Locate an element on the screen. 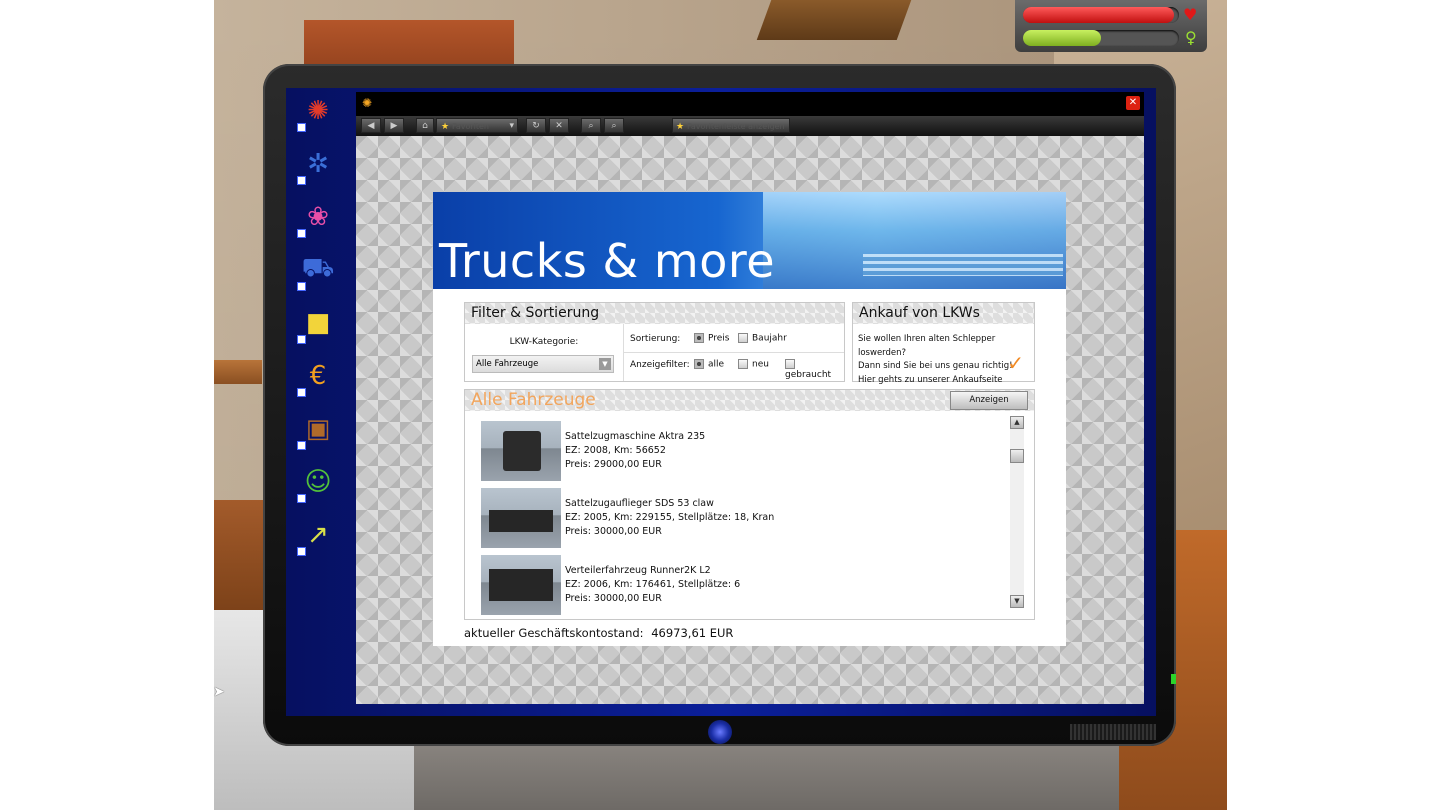  vehicle-name: Sattelzugauflieger SDS 53 claw is located at coordinates (639, 503).